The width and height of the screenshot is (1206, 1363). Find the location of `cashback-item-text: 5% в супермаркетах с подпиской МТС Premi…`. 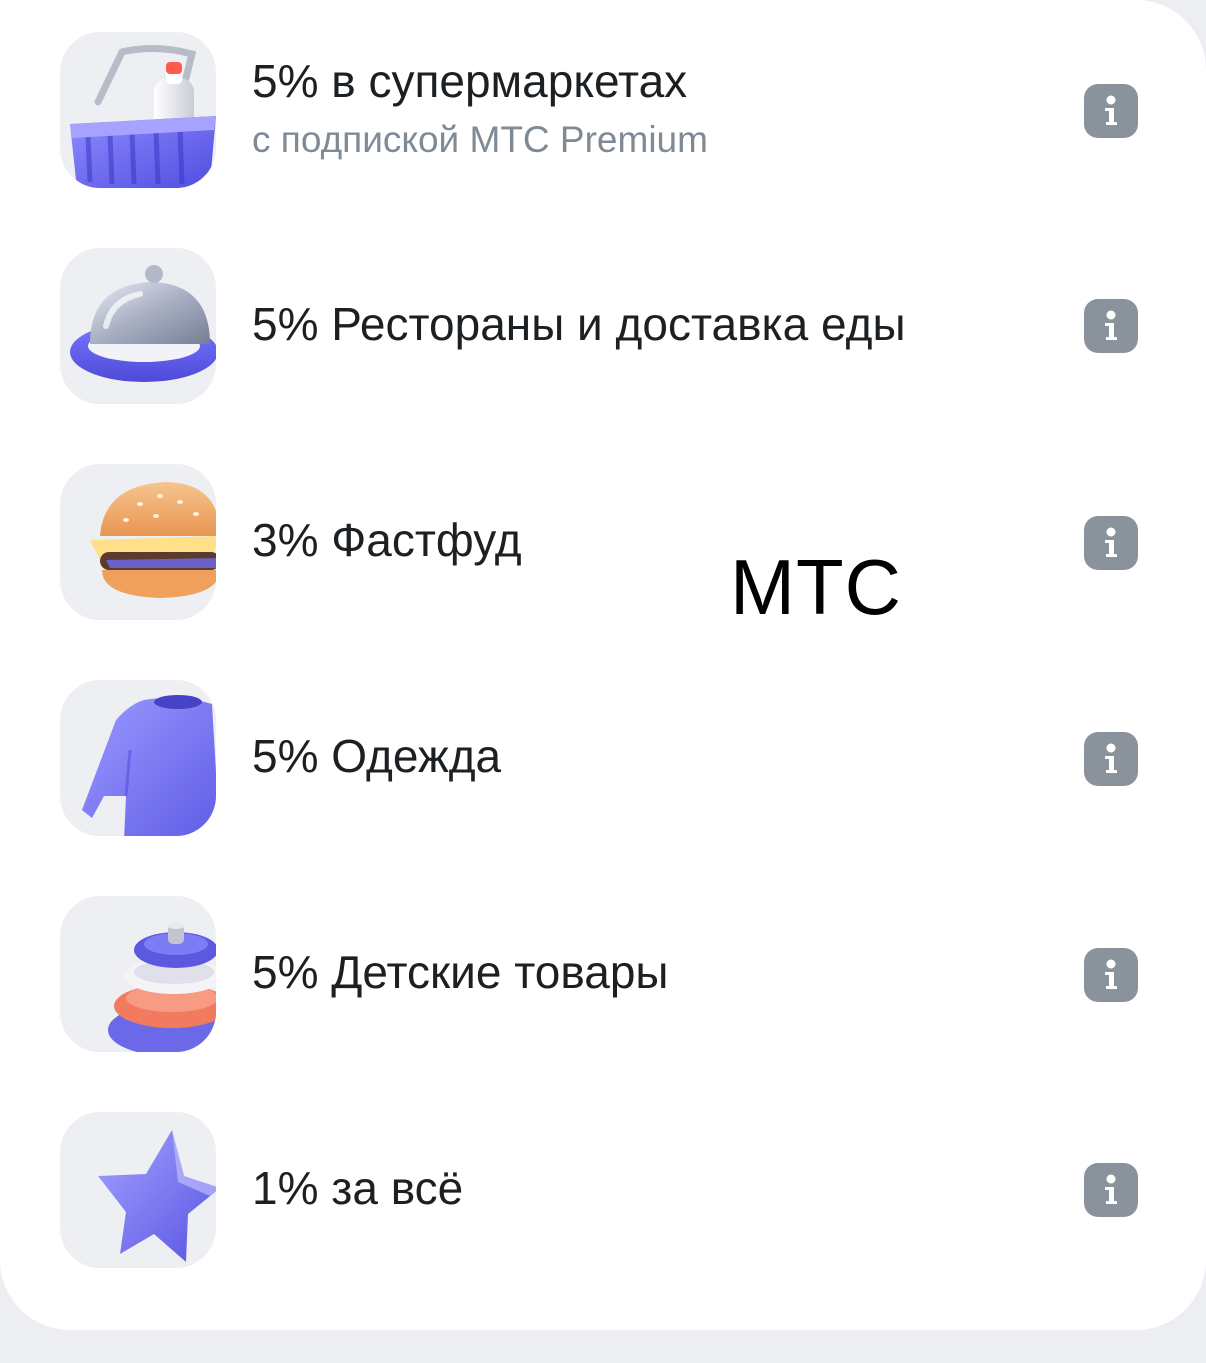

cashback-item-text: 5% в супермаркетах с подпиской МТС Premi… is located at coordinates (480, 108).